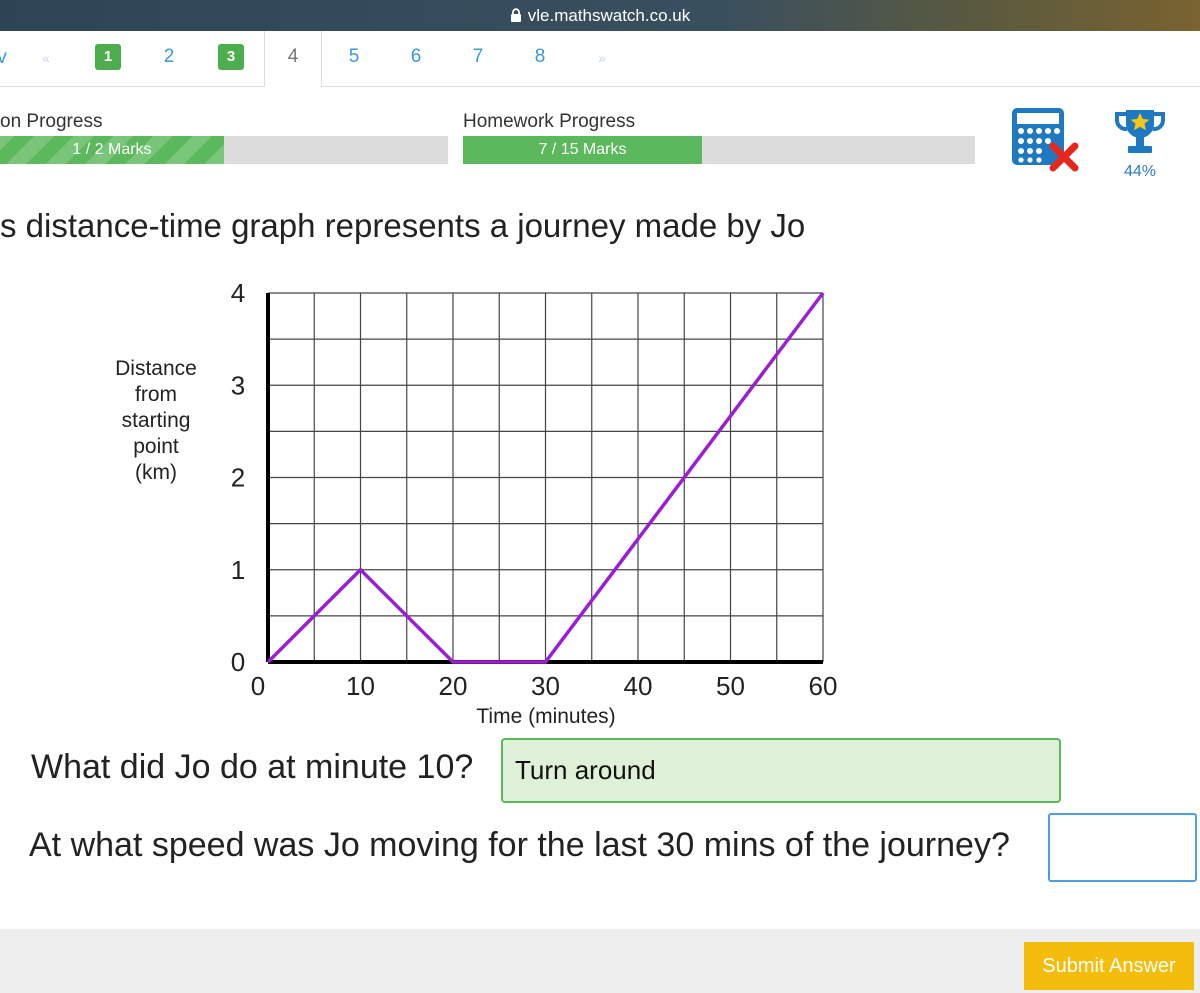  I want to click on page-last-arrow: », so click(602, 58).